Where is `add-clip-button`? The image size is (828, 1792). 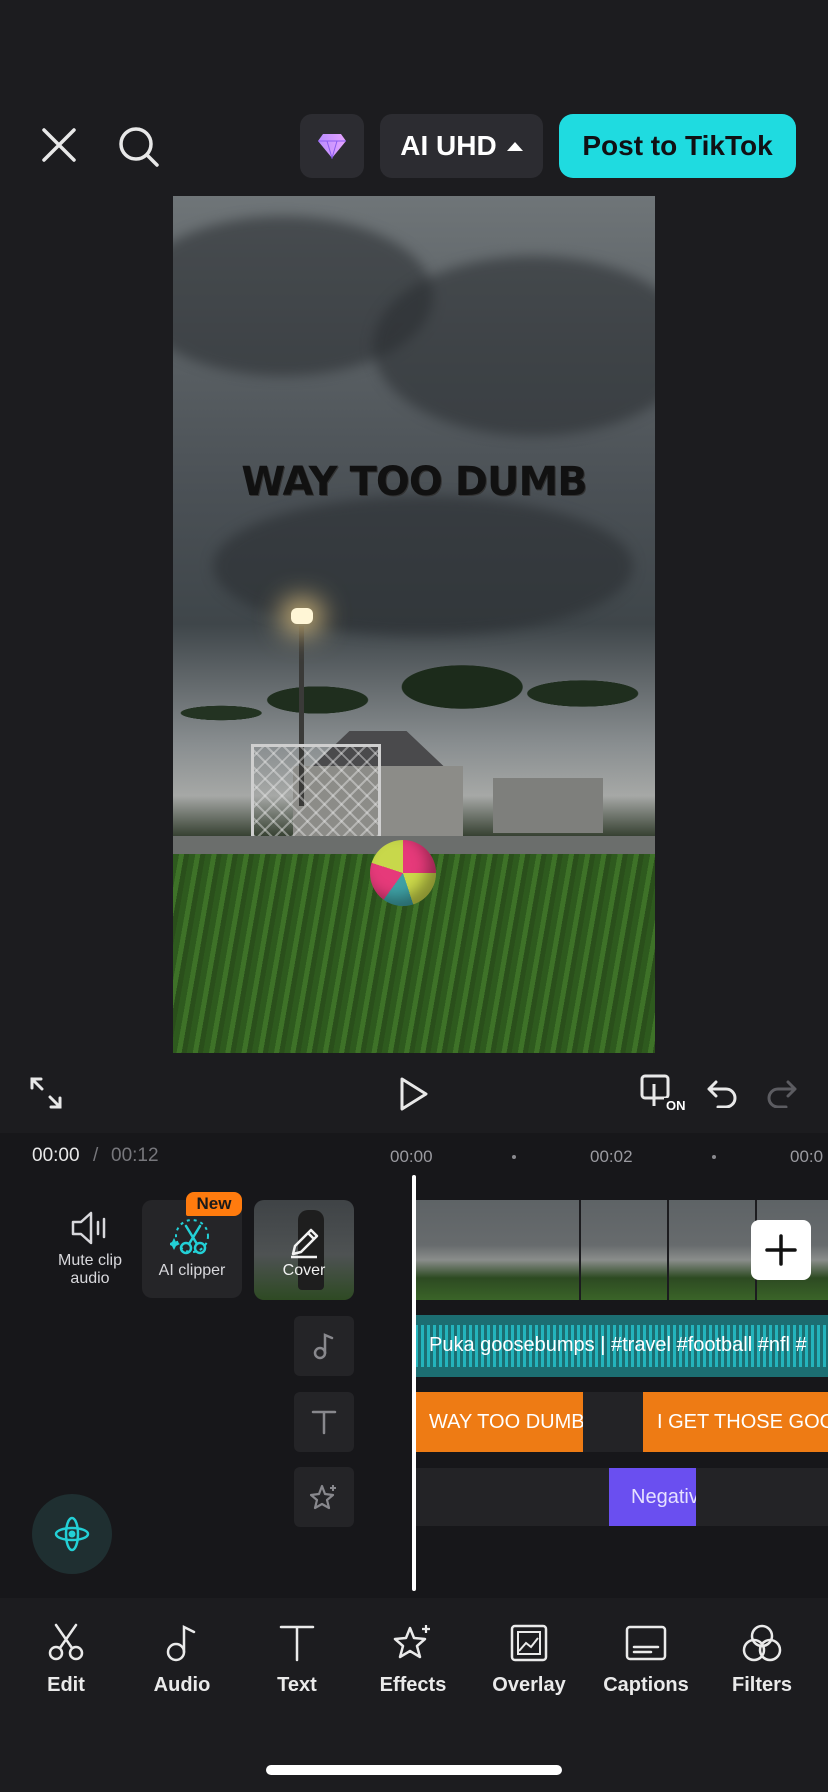
add-clip-button is located at coordinates (781, 1250).